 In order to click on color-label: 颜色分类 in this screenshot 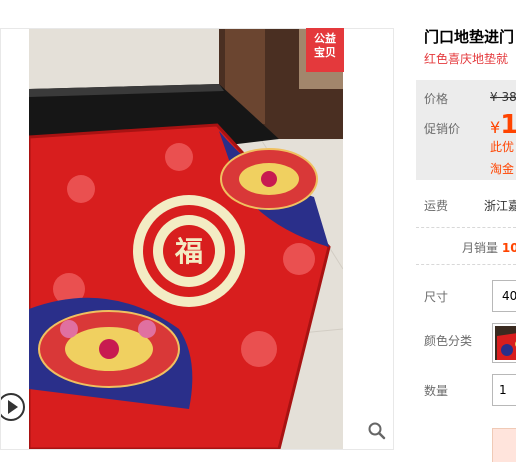, I will do `click(448, 341)`.